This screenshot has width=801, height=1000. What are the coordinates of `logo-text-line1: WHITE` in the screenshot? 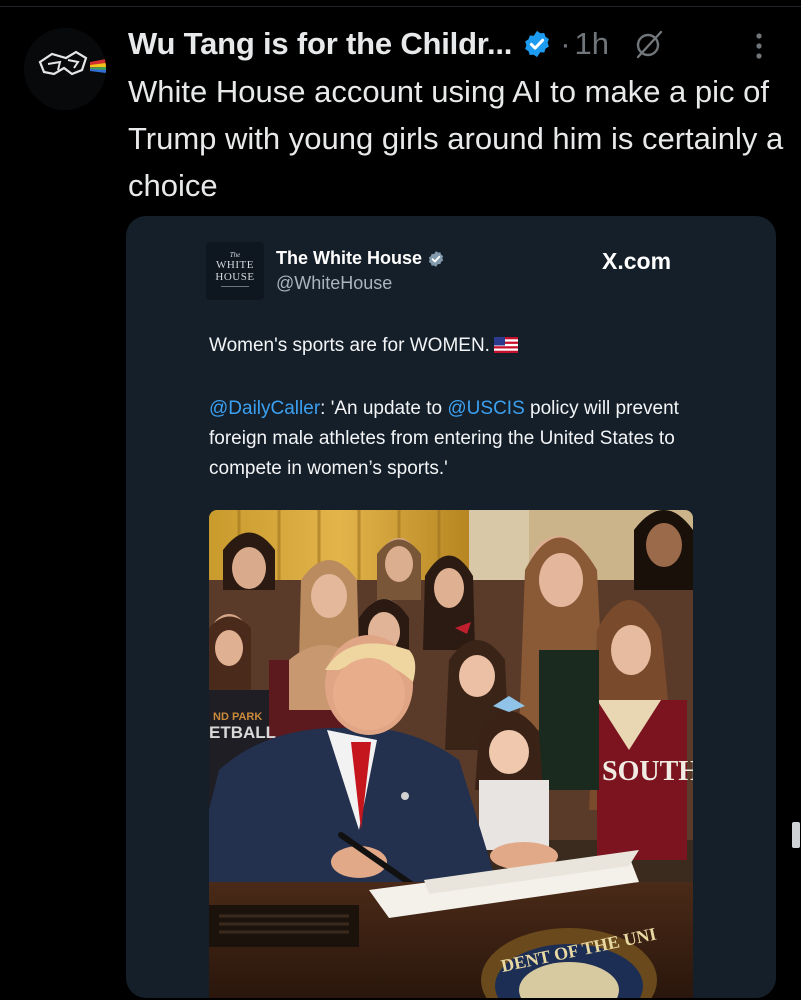 It's located at (235, 265).